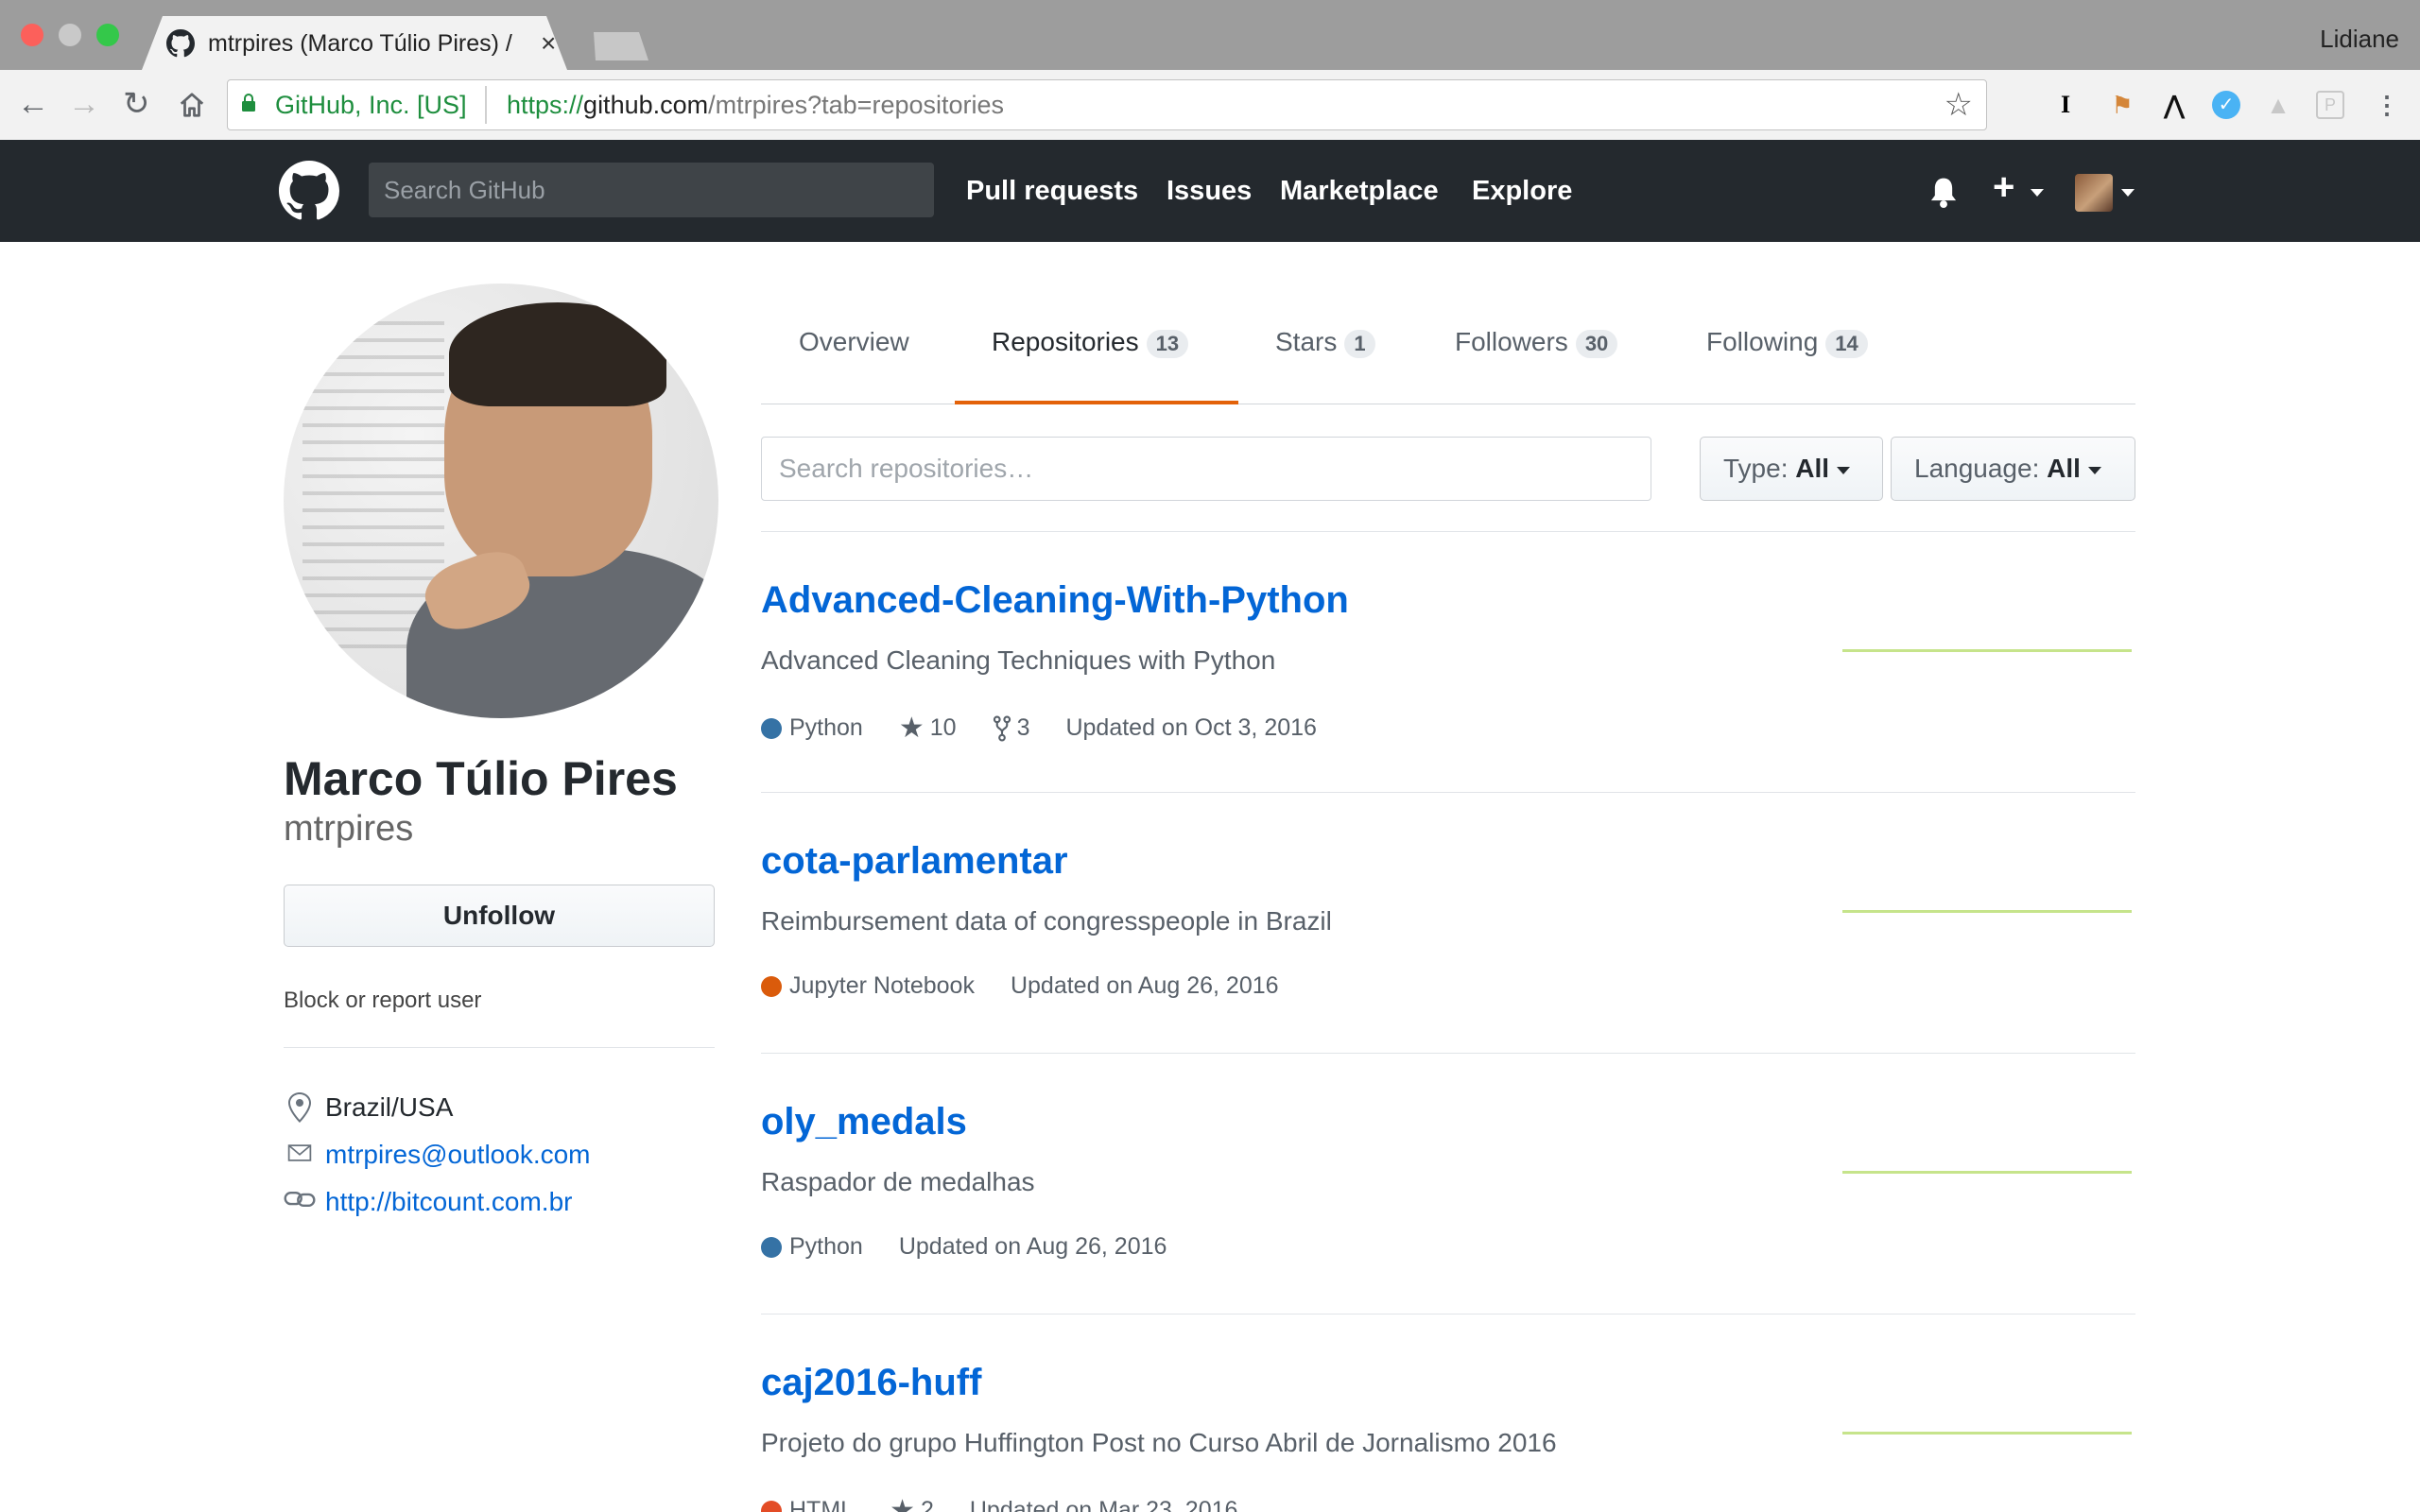 This screenshot has width=2420, height=1512. What do you see at coordinates (2003, 187) in the screenshot?
I see `create-new-plus-icon: +` at bounding box center [2003, 187].